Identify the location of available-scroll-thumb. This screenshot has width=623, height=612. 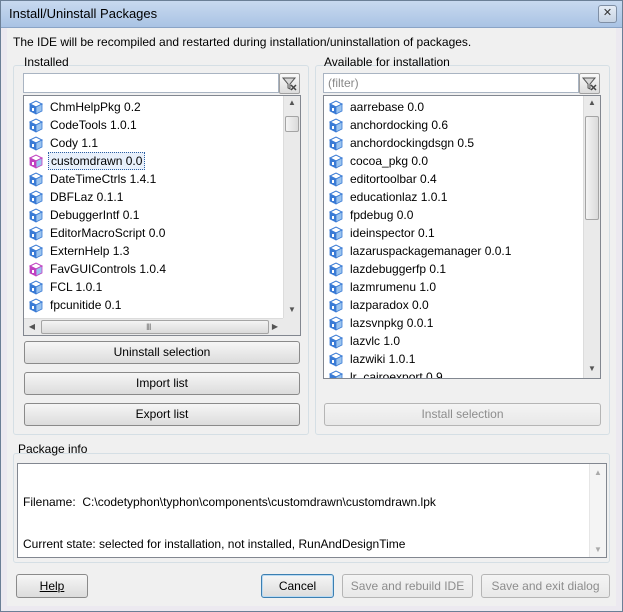
(592, 168).